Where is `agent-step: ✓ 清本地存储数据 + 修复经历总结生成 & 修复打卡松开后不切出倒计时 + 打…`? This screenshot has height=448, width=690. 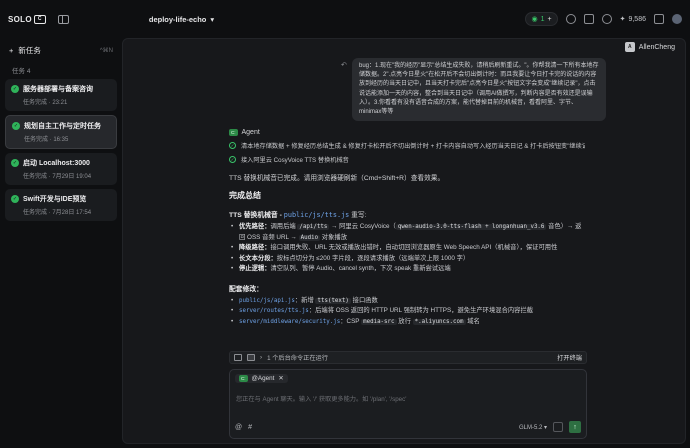 agent-step: ✓ 清本地存储数据 + 修复经历总结生成 & 修复打卡松开后不切出倒计时 + 打… is located at coordinates (407, 145).